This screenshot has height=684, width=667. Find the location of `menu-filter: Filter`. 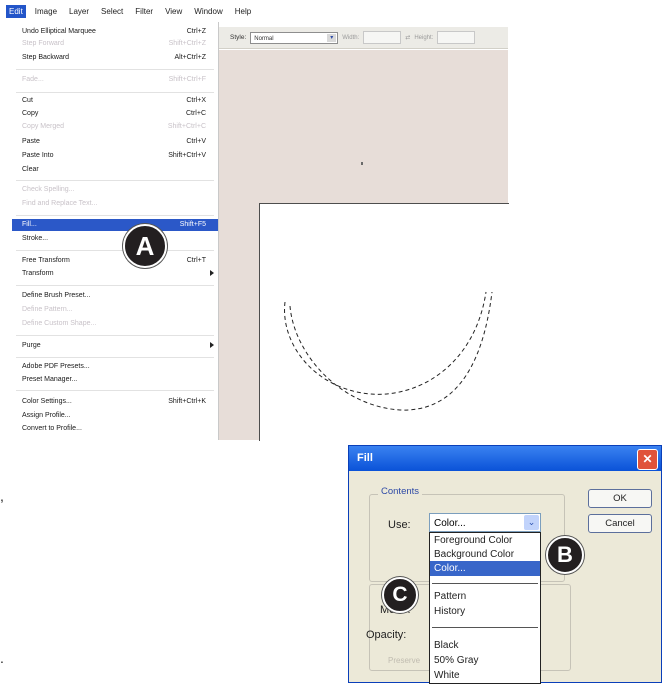

menu-filter: Filter is located at coordinates (144, 11).